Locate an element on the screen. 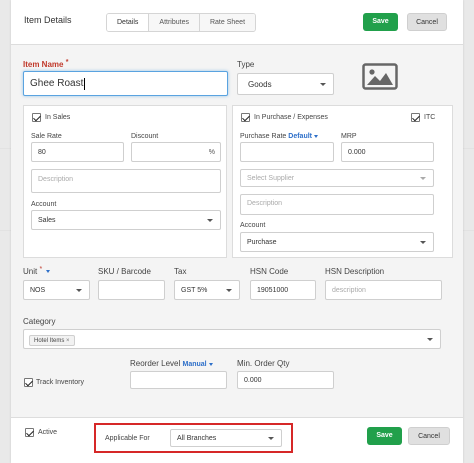 The height and width of the screenshot is (463, 474). sales-description-input: Description is located at coordinates (126, 181).